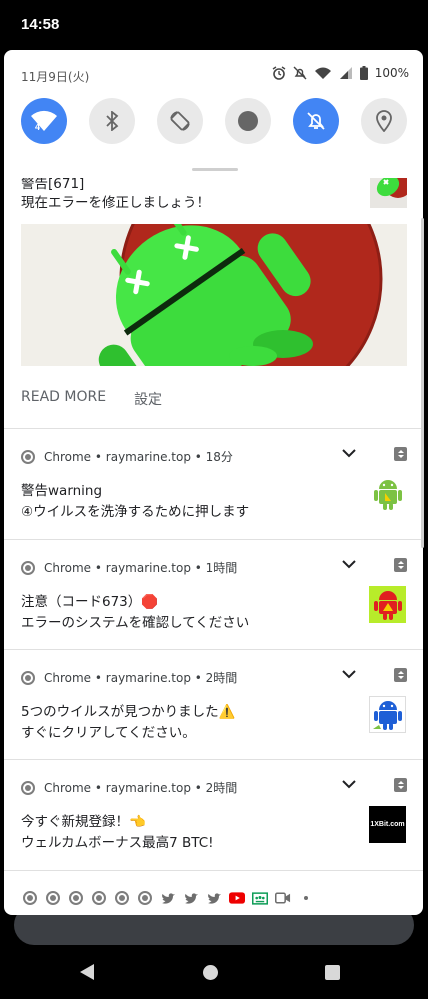 Image resolution: width=428 pixels, height=999 pixels. I want to click on tile-location, so click(384, 121).